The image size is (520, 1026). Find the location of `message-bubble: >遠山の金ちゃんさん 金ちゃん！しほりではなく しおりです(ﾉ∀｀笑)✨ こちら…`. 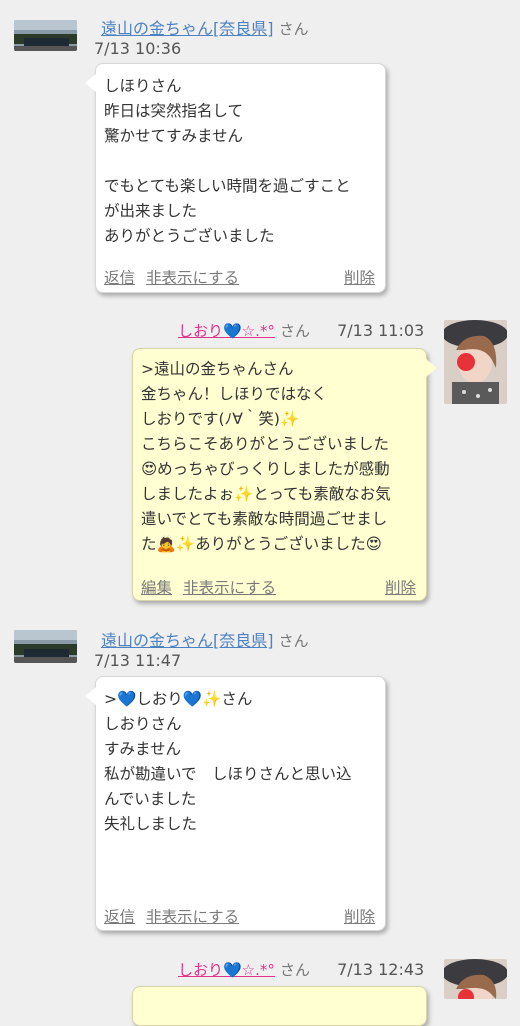

message-bubble: >遠山の金ちゃんさん 金ちゃん！しほりではなく しおりです(ﾉ∀｀笑)✨ こちら… is located at coordinates (284, 474).